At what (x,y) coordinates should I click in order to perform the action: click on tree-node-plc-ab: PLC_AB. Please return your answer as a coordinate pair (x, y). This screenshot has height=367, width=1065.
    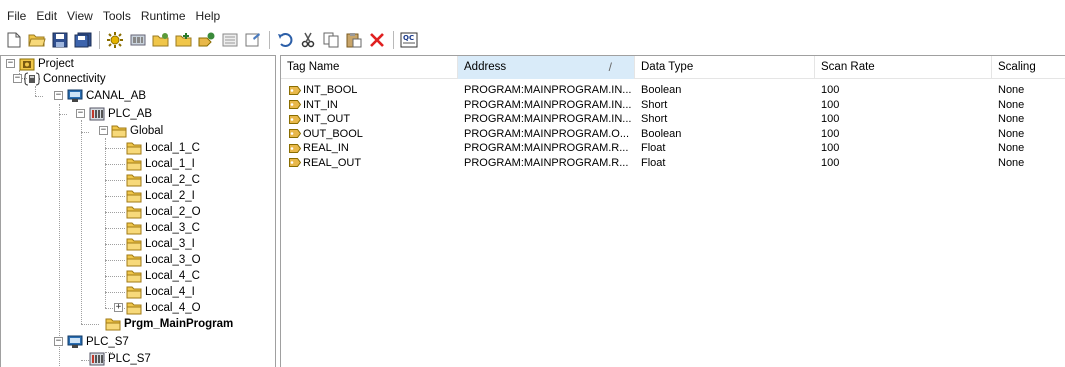
    Looking at the image, I should click on (120, 114).